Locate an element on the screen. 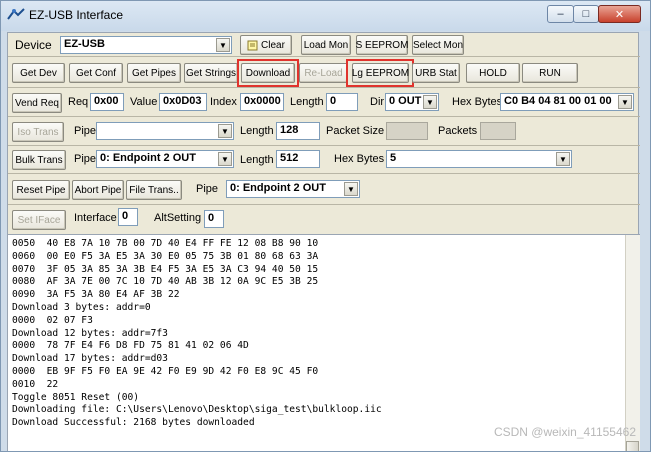 This screenshot has height=452, width=651. log-scrollbar is located at coordinates (632, 343).